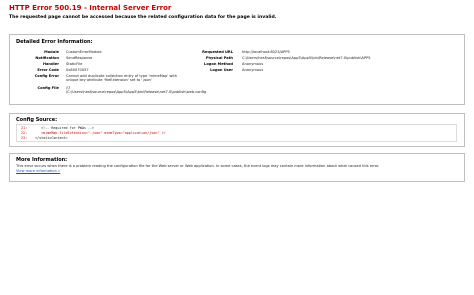 The image size is (474, 295). What do you see at coordinates (37, 120) in the screenshot?
I see `config-source-heading: Config Source:` at bounding box center [37, 120].